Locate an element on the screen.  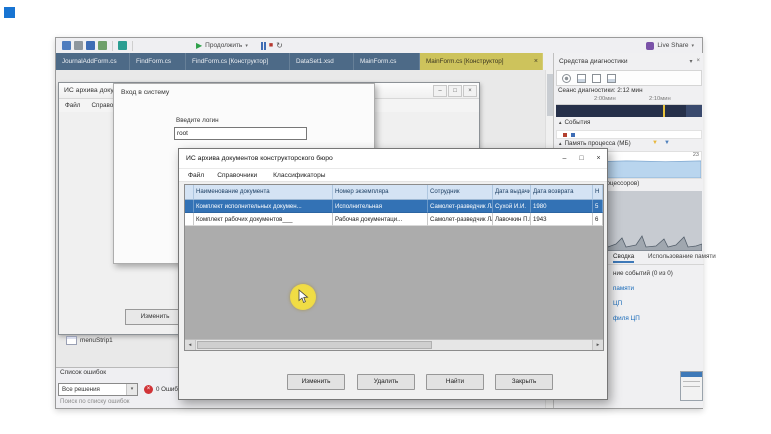
timeline-ruler: 2:00мин 2:10мин is located at coordinates (629, 100).